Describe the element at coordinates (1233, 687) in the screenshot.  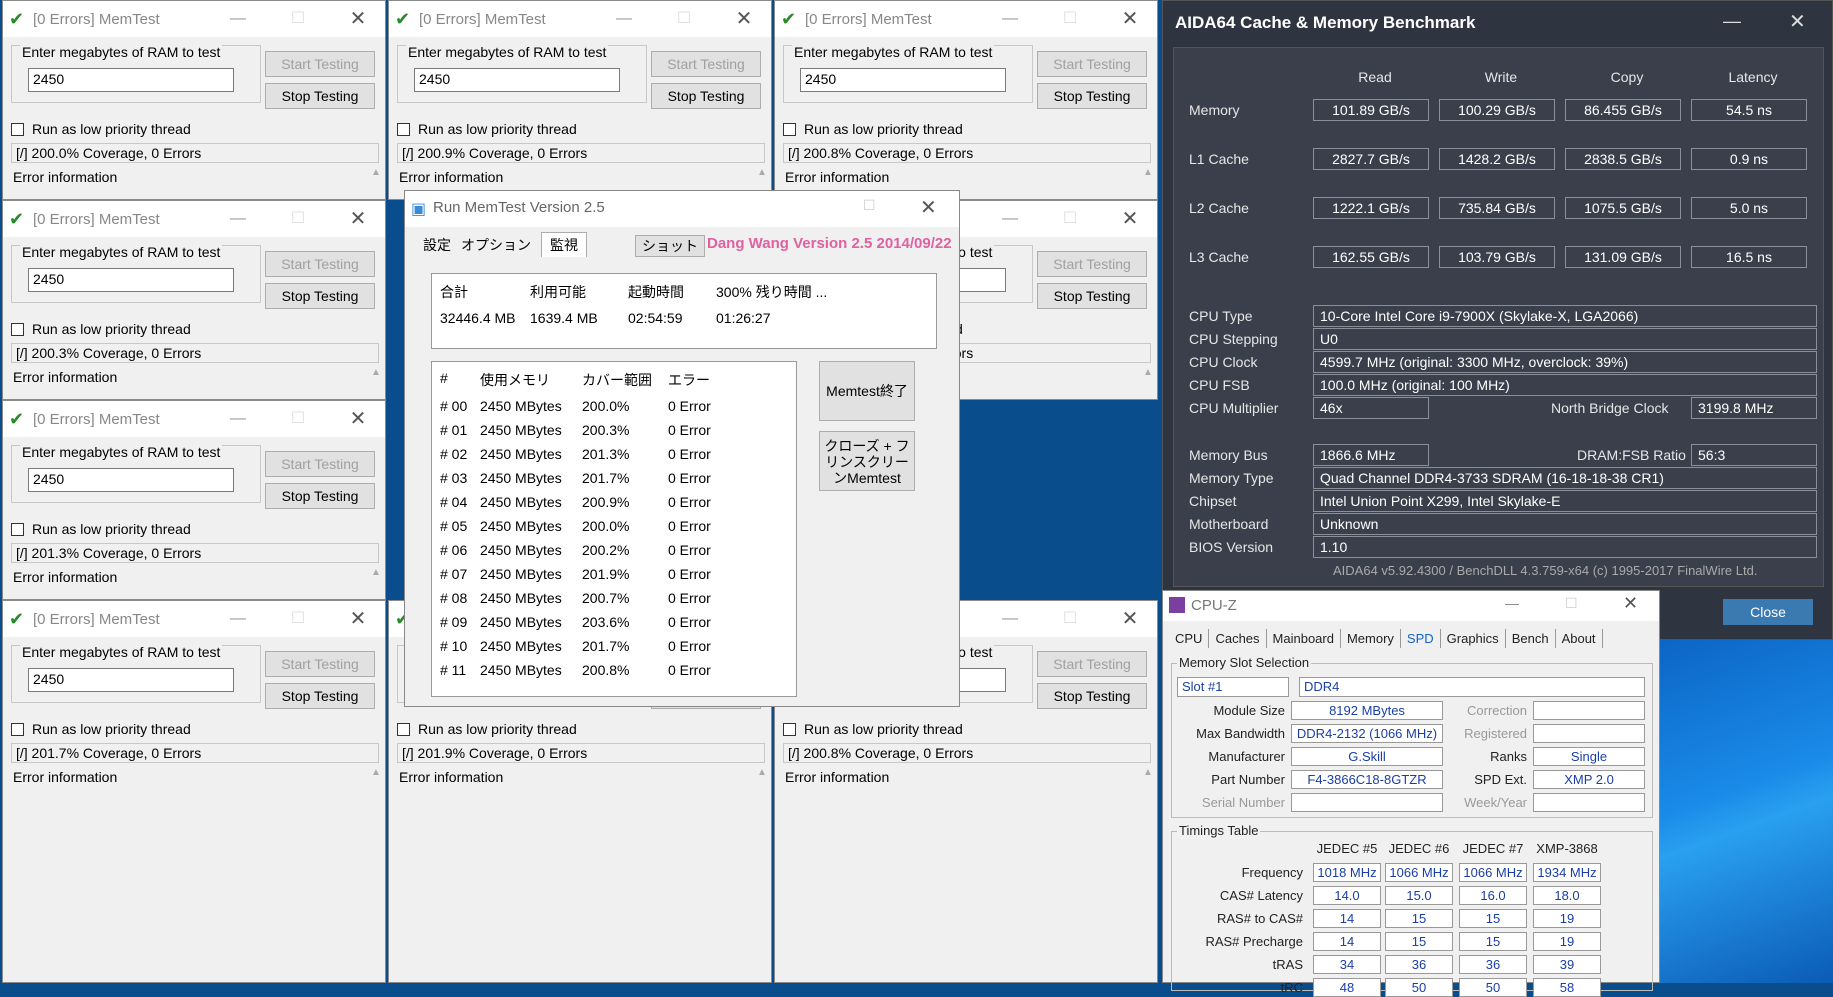
I see `slot-dropdown: Slot #1` at that location.